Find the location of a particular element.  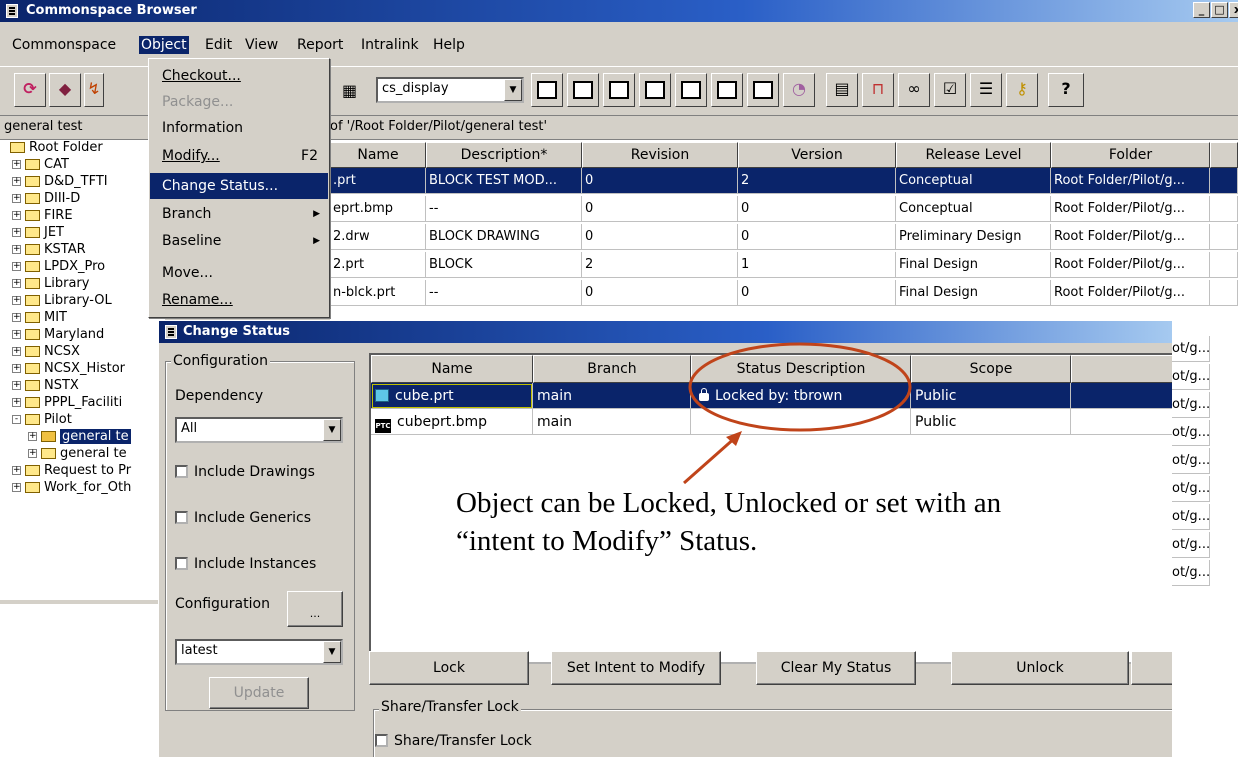

annotation-ellipse is located at coordinates (800, 387).